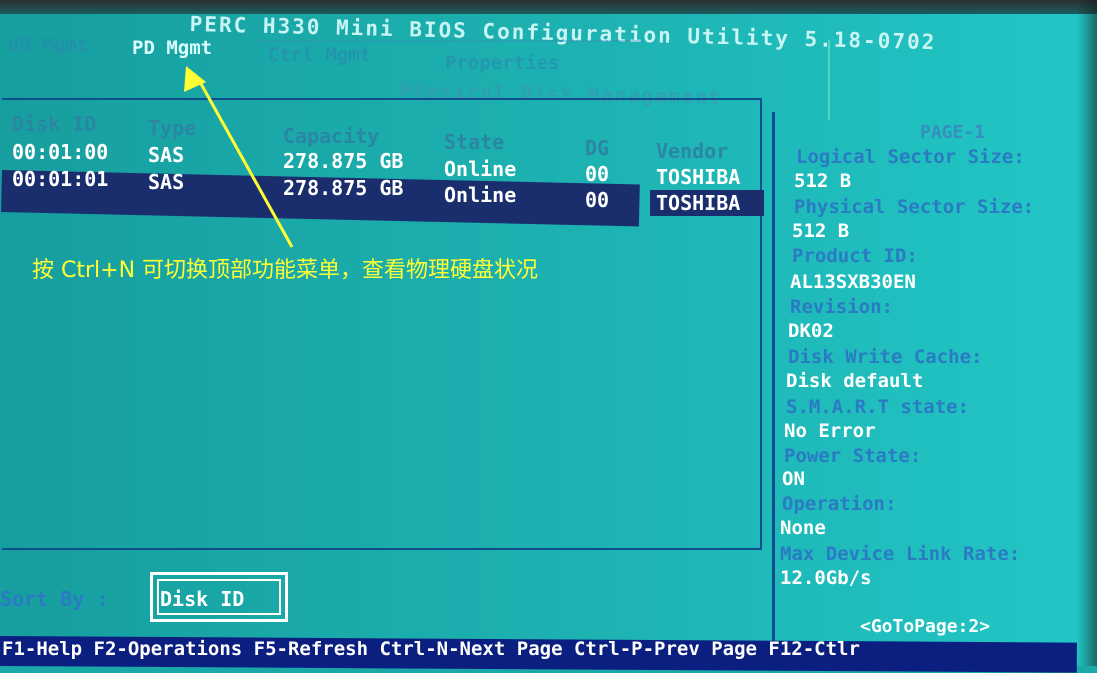 The image size is (1097, 673). Describe the element at coordinates (823, 181) in the screenshot. I see `value-logical-sector-size: 512 B` at that location.